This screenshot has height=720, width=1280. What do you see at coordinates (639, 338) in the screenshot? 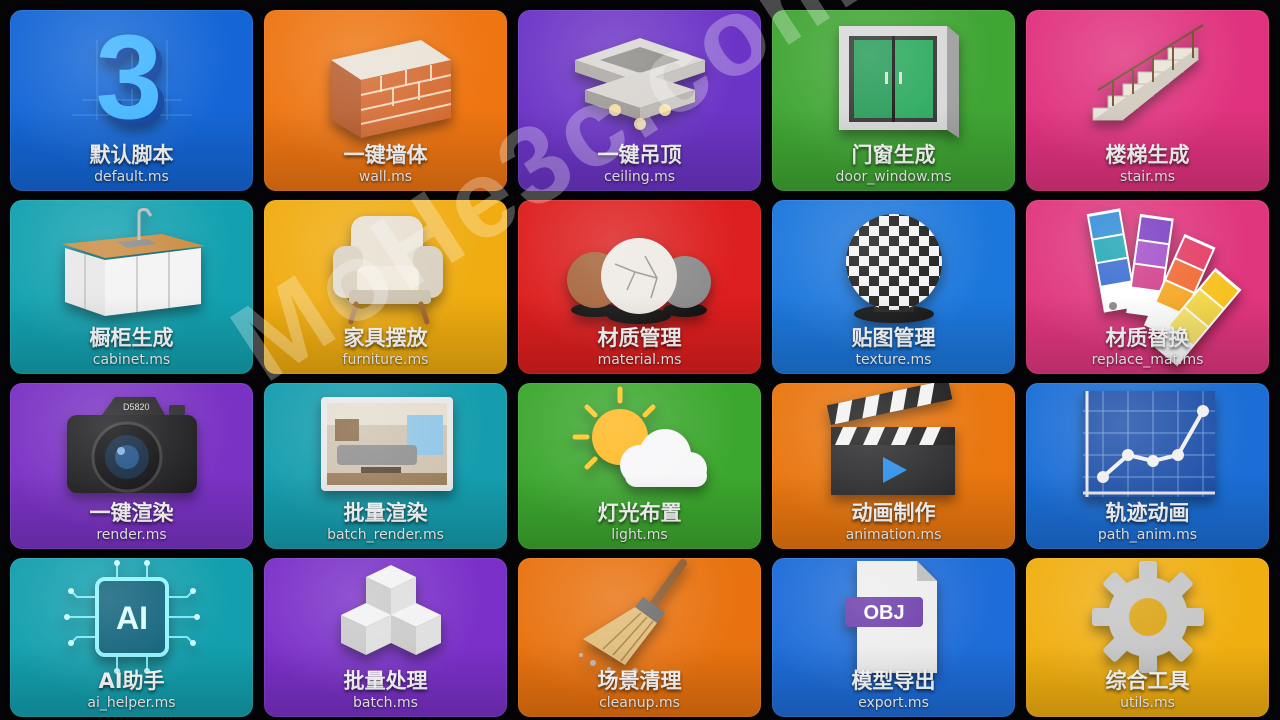
I see `tile-title: 材质管理` at bounding box center [639, 338].